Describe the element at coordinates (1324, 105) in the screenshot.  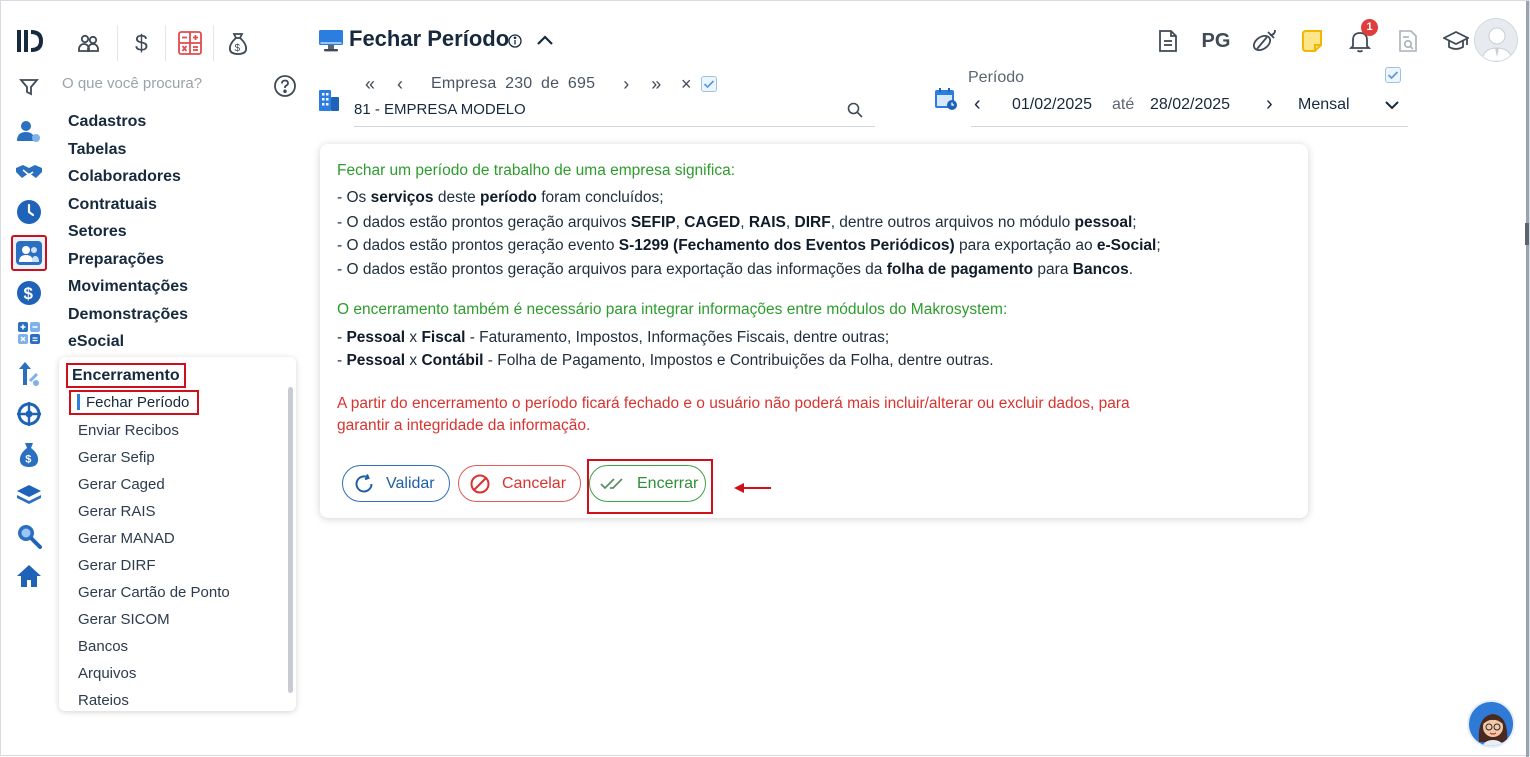
I see `period-frequency-select: Mensal` at that location.